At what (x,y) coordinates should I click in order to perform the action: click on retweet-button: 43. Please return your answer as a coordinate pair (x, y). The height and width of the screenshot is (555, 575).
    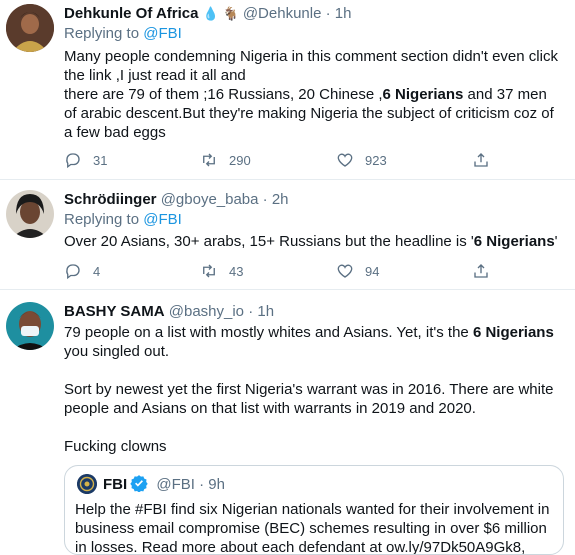
    Looking at the image, I should click on (268, 271).